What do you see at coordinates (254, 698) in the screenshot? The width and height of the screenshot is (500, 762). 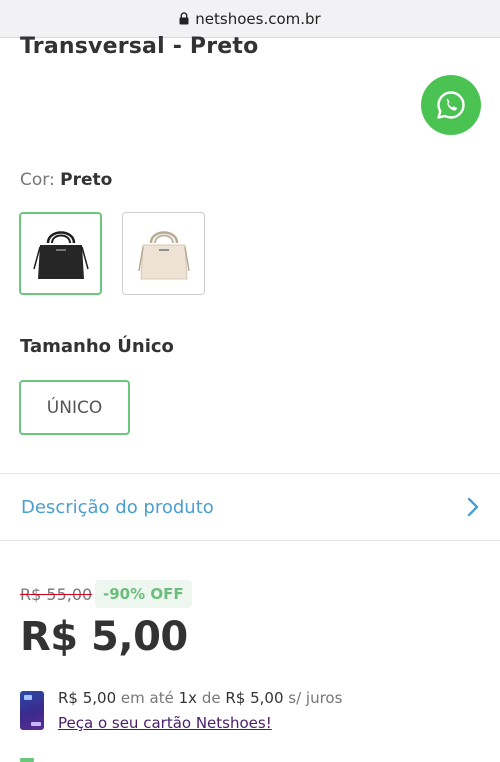 I see `installment-value: R$ 5,00` at bounding box center [254, 698].